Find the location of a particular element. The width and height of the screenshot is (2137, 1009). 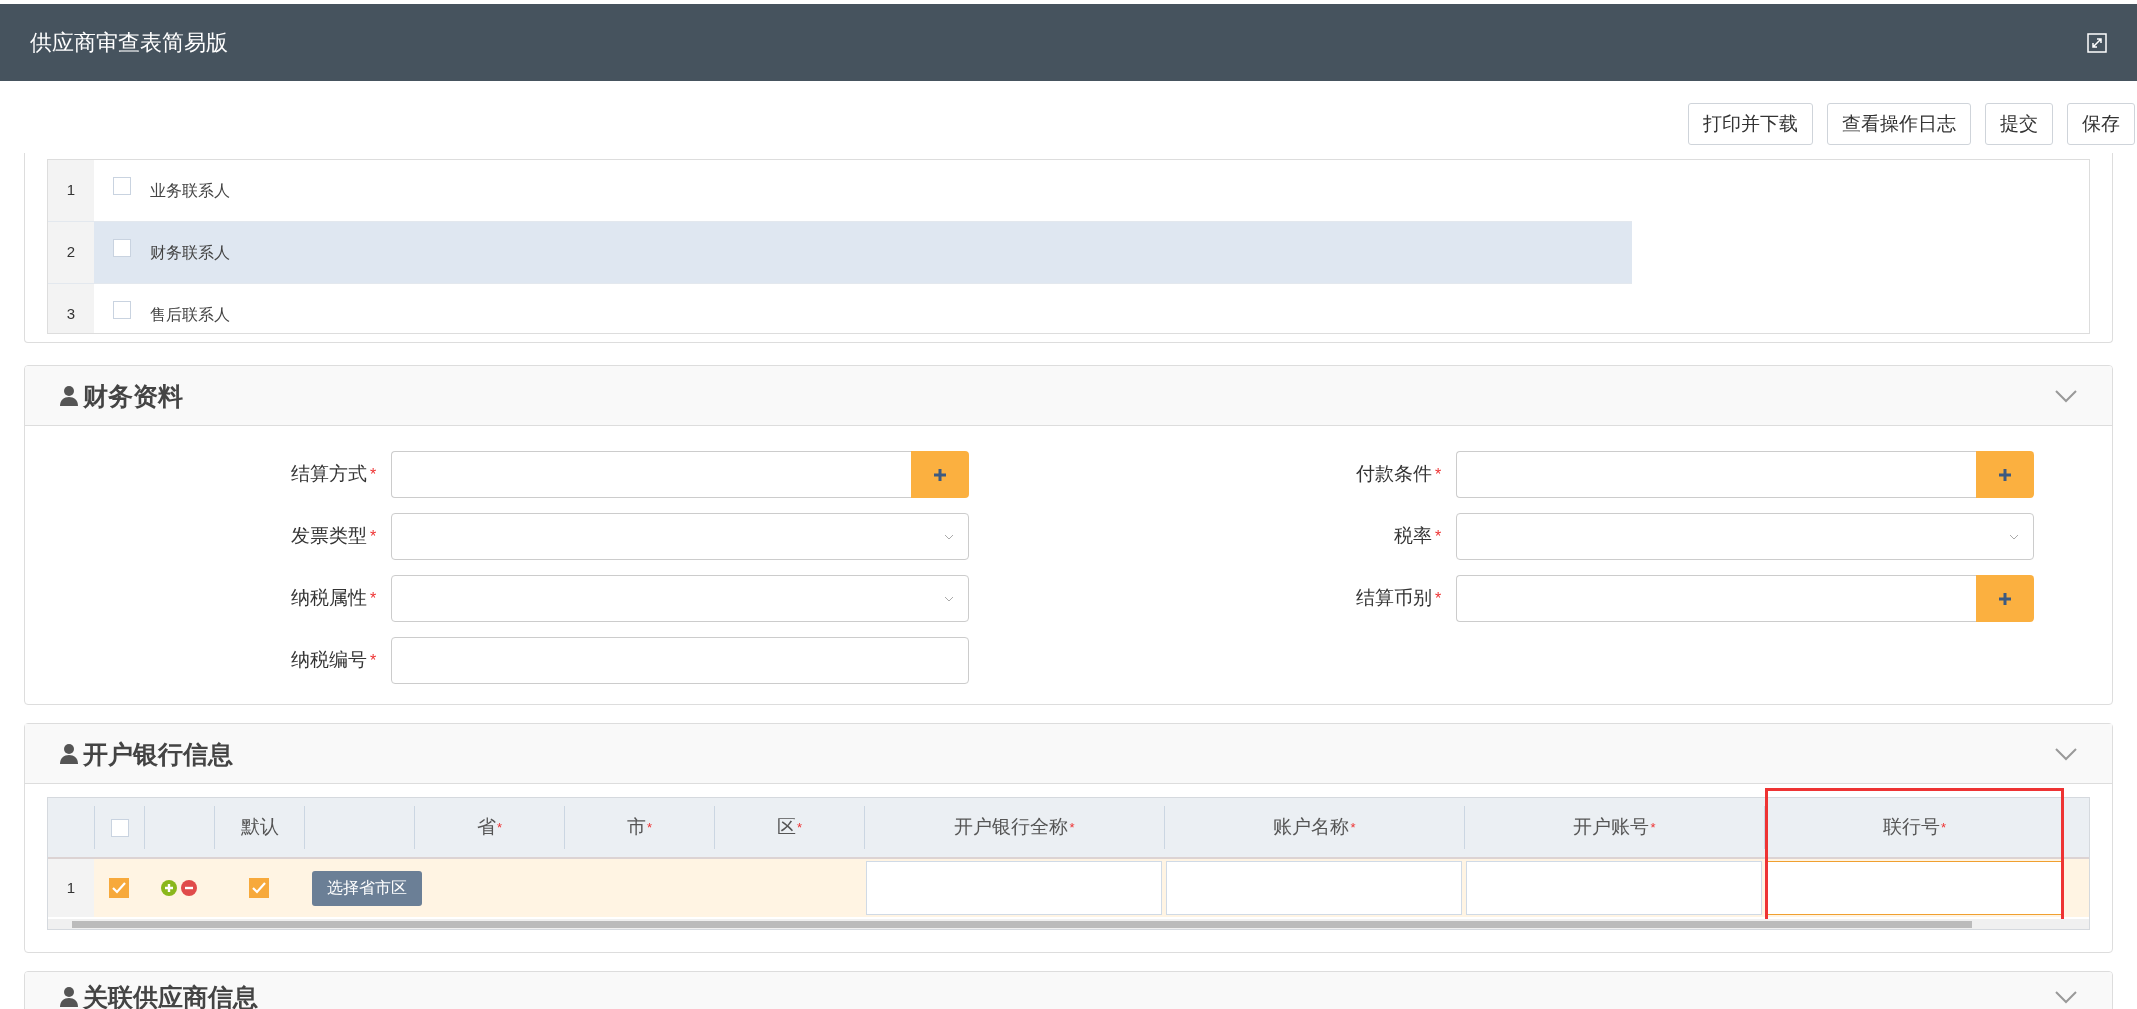

toolbar-button: 提交 is located at coordinates (2019, 124).